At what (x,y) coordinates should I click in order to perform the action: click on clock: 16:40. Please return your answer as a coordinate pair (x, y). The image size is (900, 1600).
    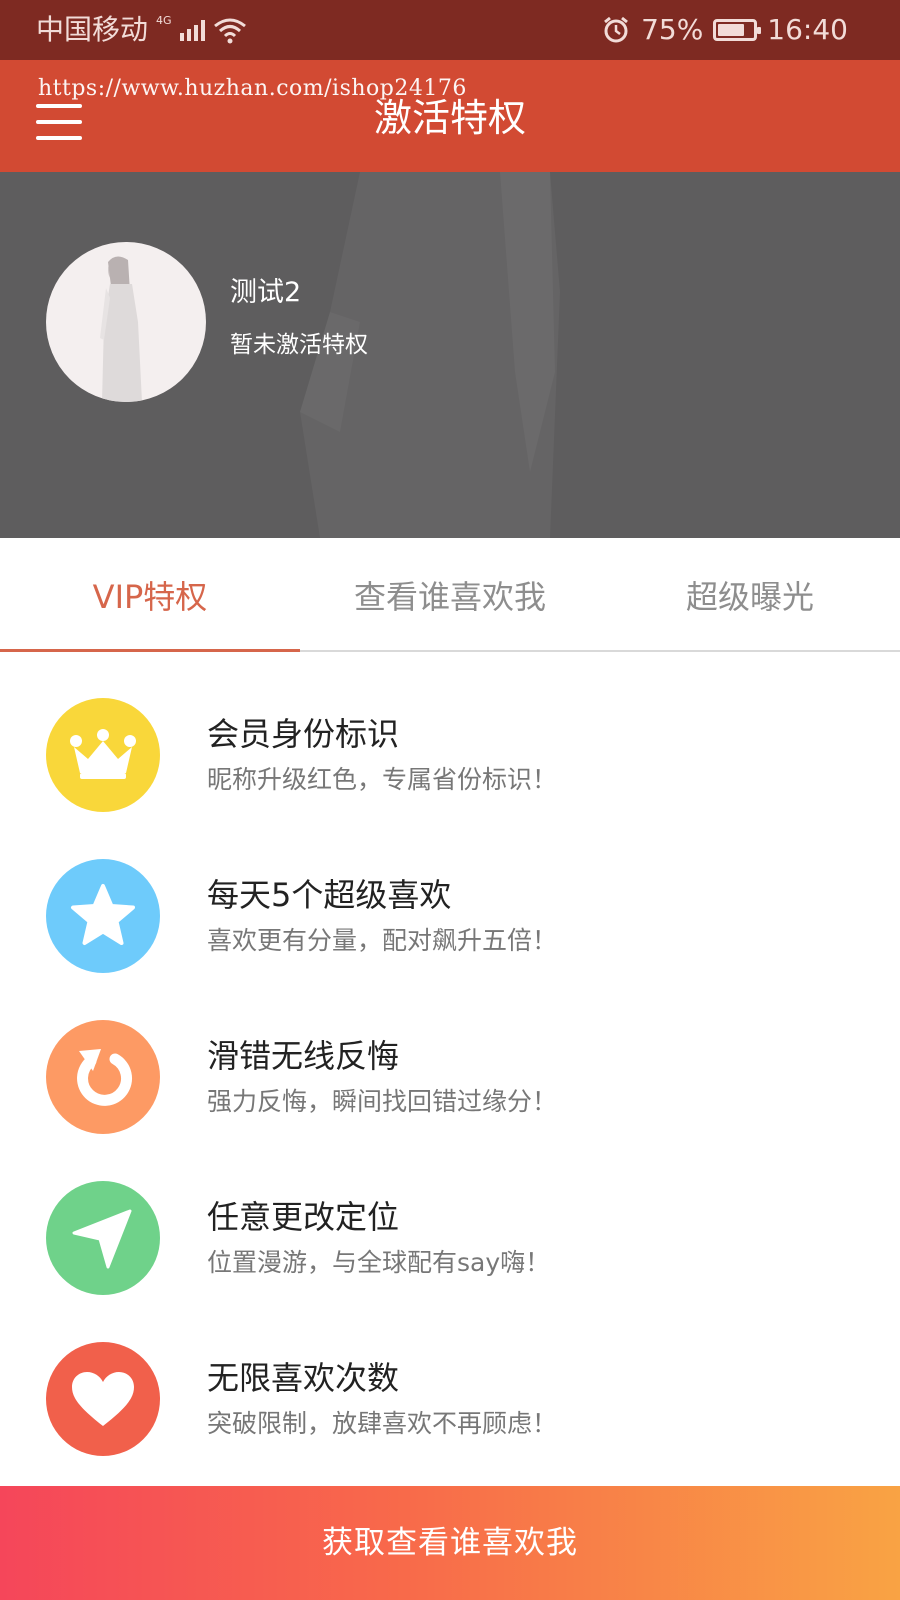
    Looking at the image, I should click on (807, 29).